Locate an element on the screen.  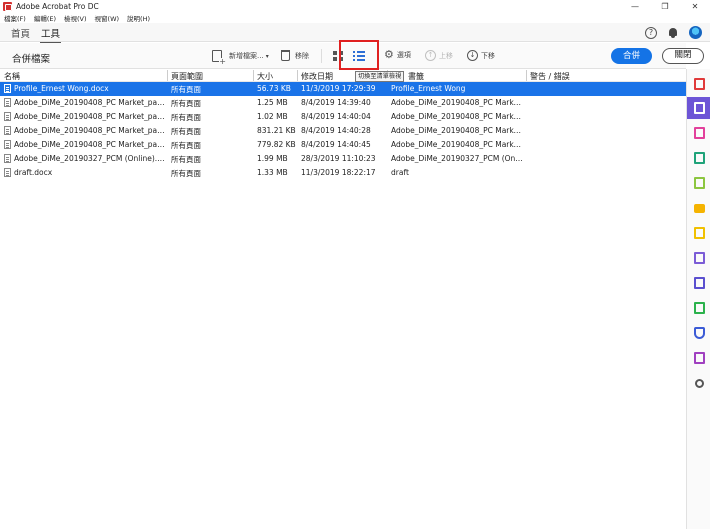
combine-button: 合併 is located at coordinates (631, 56).